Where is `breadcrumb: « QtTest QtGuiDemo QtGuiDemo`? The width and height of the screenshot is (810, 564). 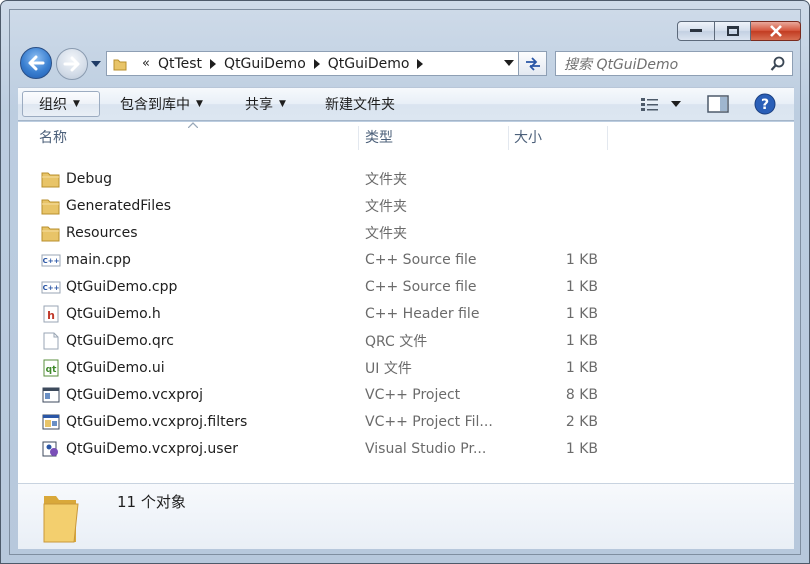
breadcrumb: « QtTest QtGuiDemo QtGuiDemo is located at coordinates (282, 64).